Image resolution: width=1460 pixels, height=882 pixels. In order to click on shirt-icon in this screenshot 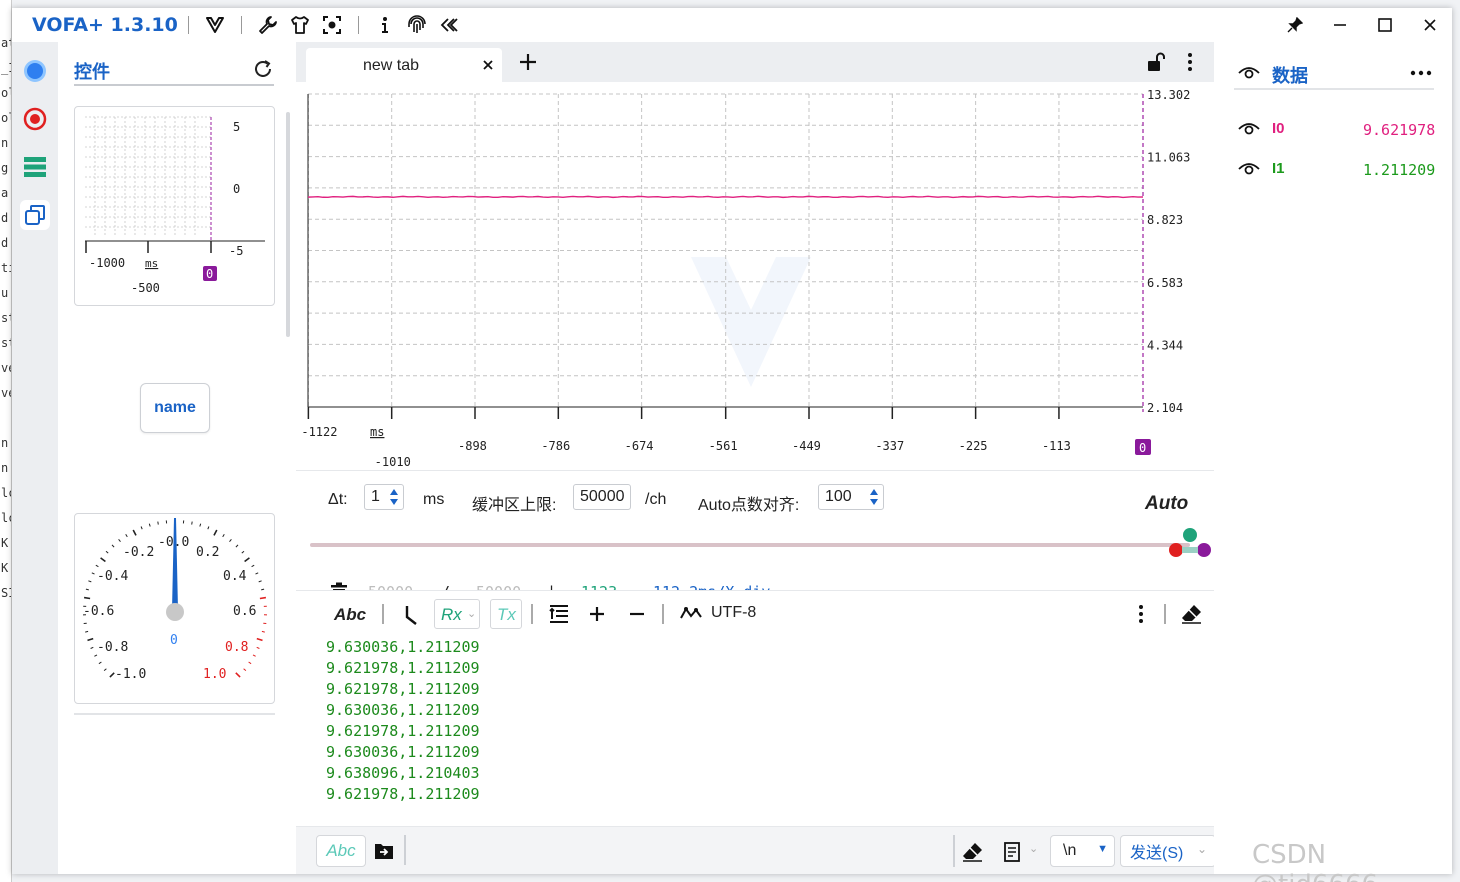, I will do `click(300, 25)`.